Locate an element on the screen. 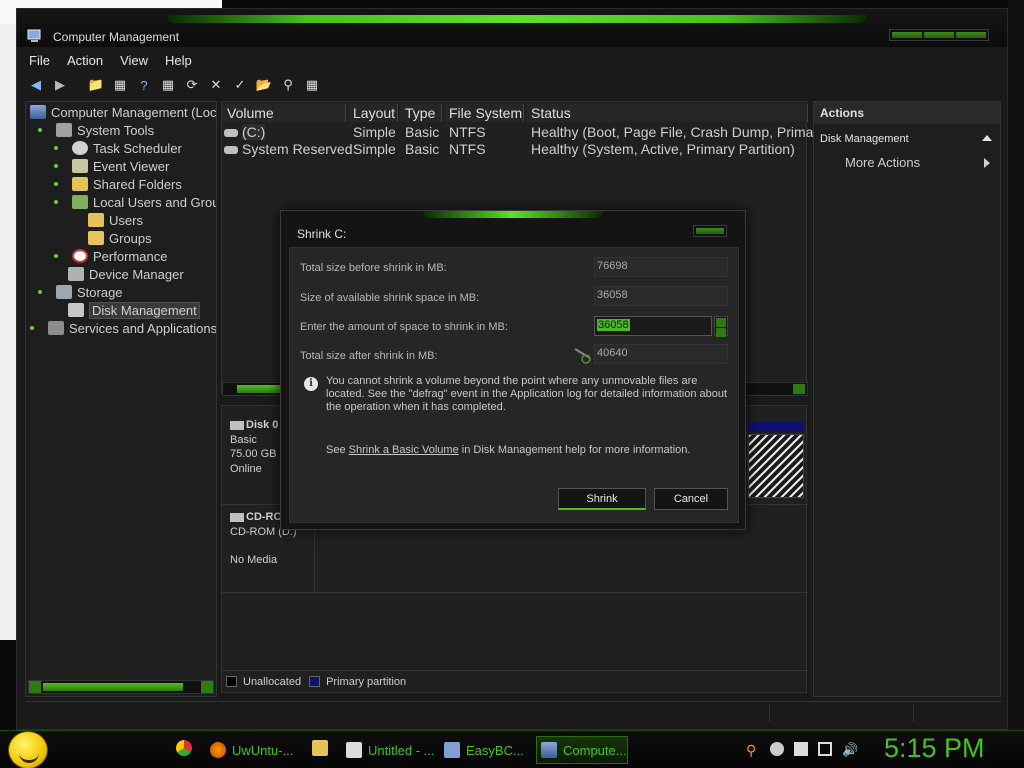 Image resolution: width=1024 pixels, height=768 pixels. tree-item-performance: Performance is located at coordinates (110, 256).